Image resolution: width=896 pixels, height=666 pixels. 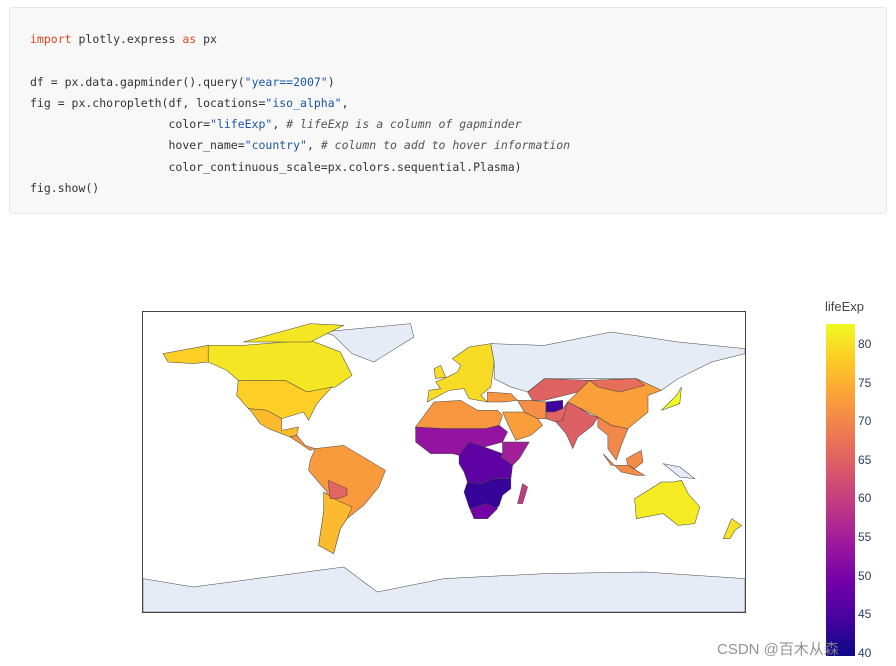 I want to click on country-region-new-zealand, so click(x=732, y=528).